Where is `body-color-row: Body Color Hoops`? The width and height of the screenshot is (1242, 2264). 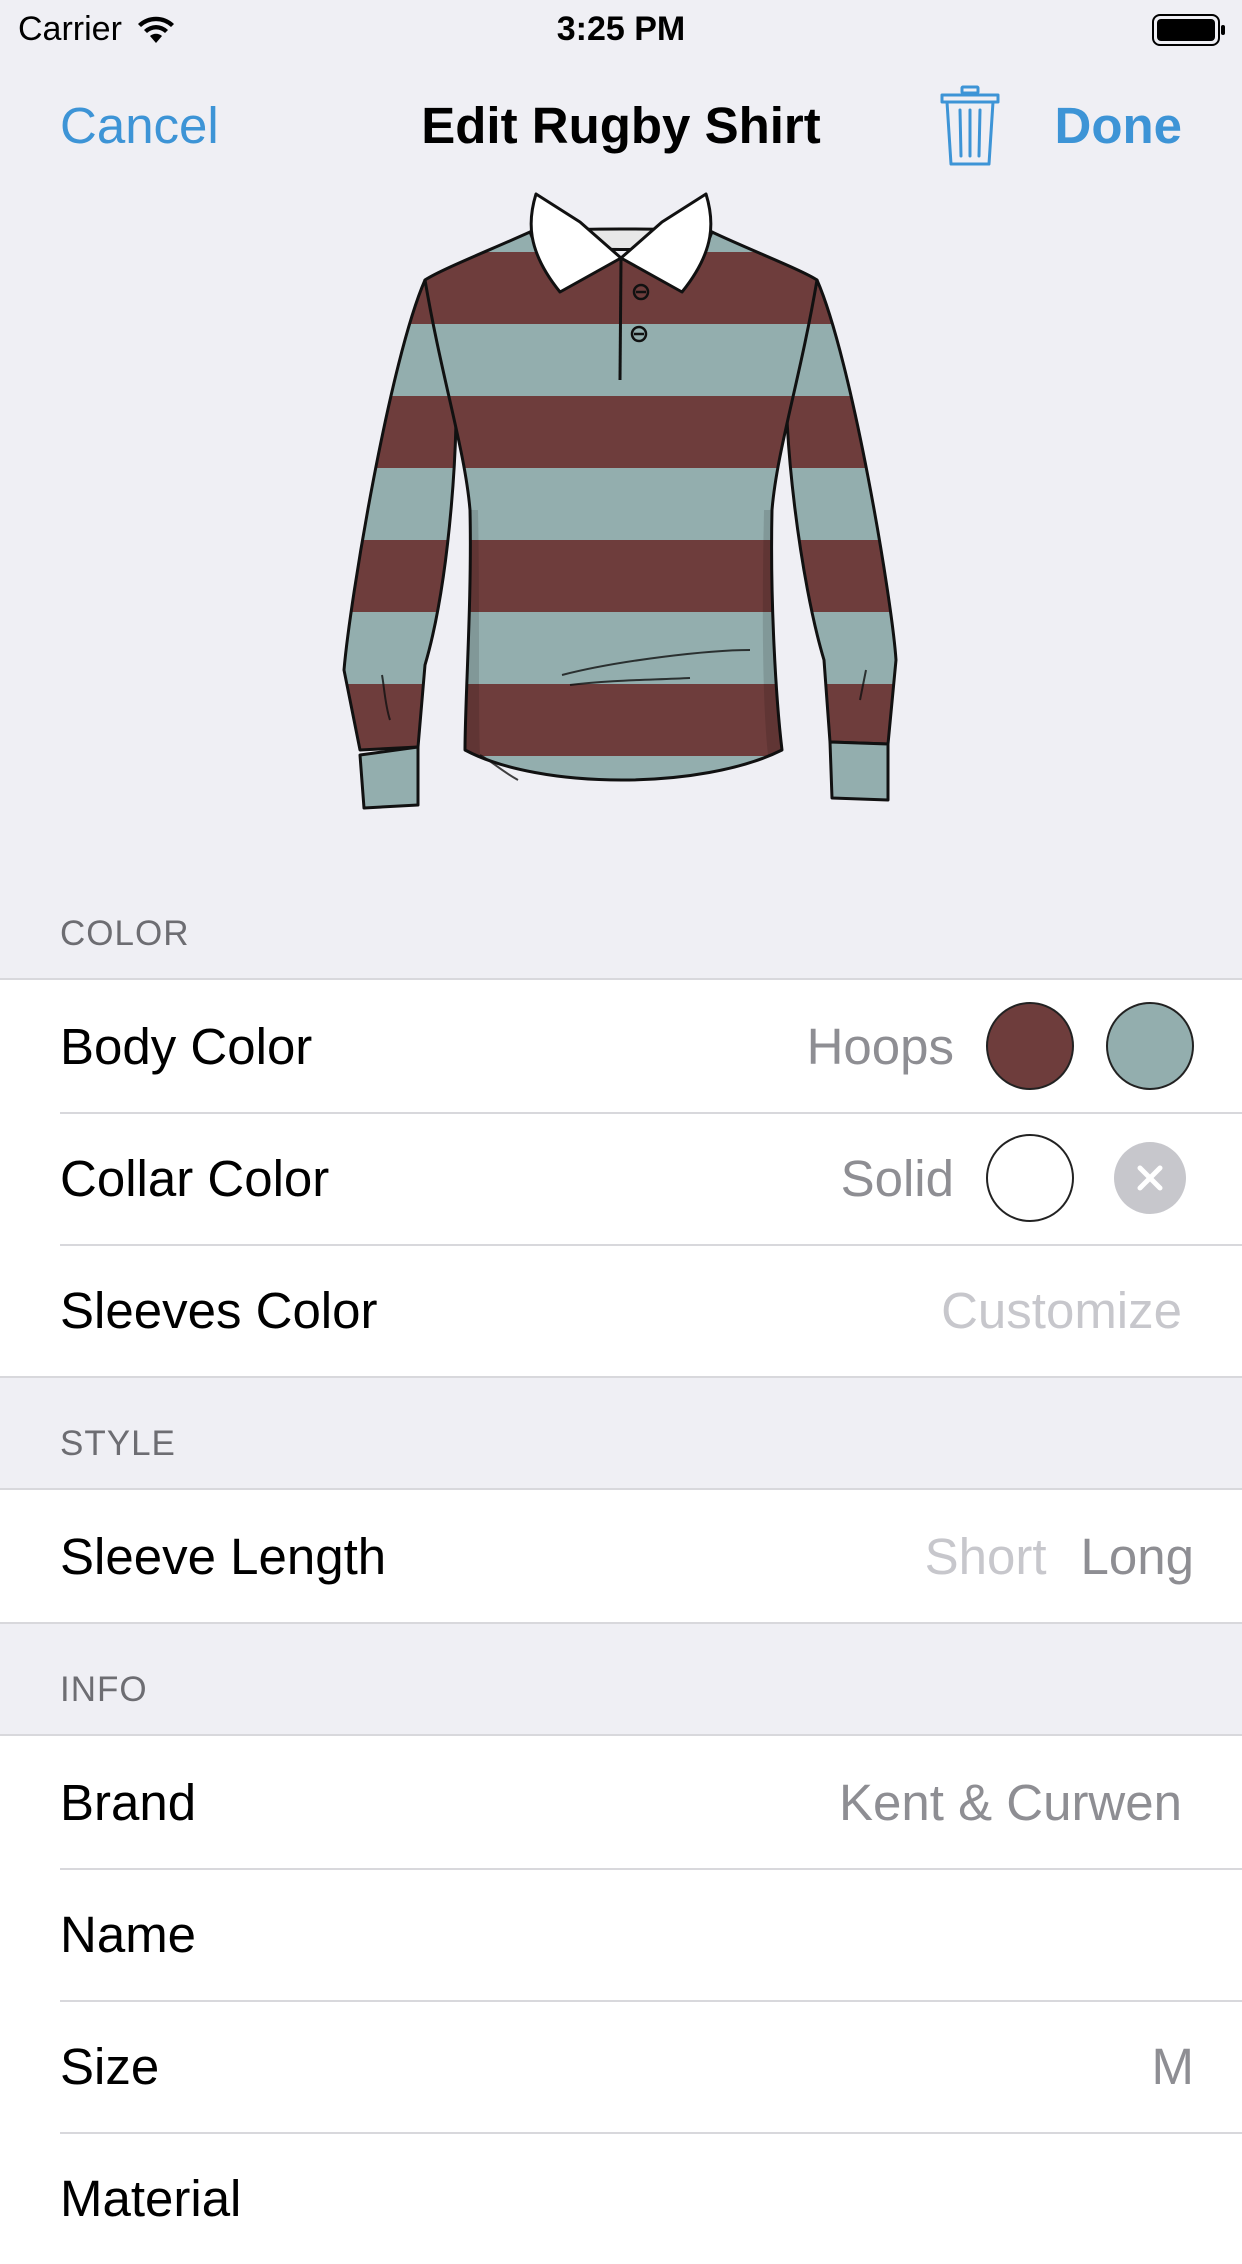
body-color-row: Body Color Hoops is located at coordinates (621, 1046).